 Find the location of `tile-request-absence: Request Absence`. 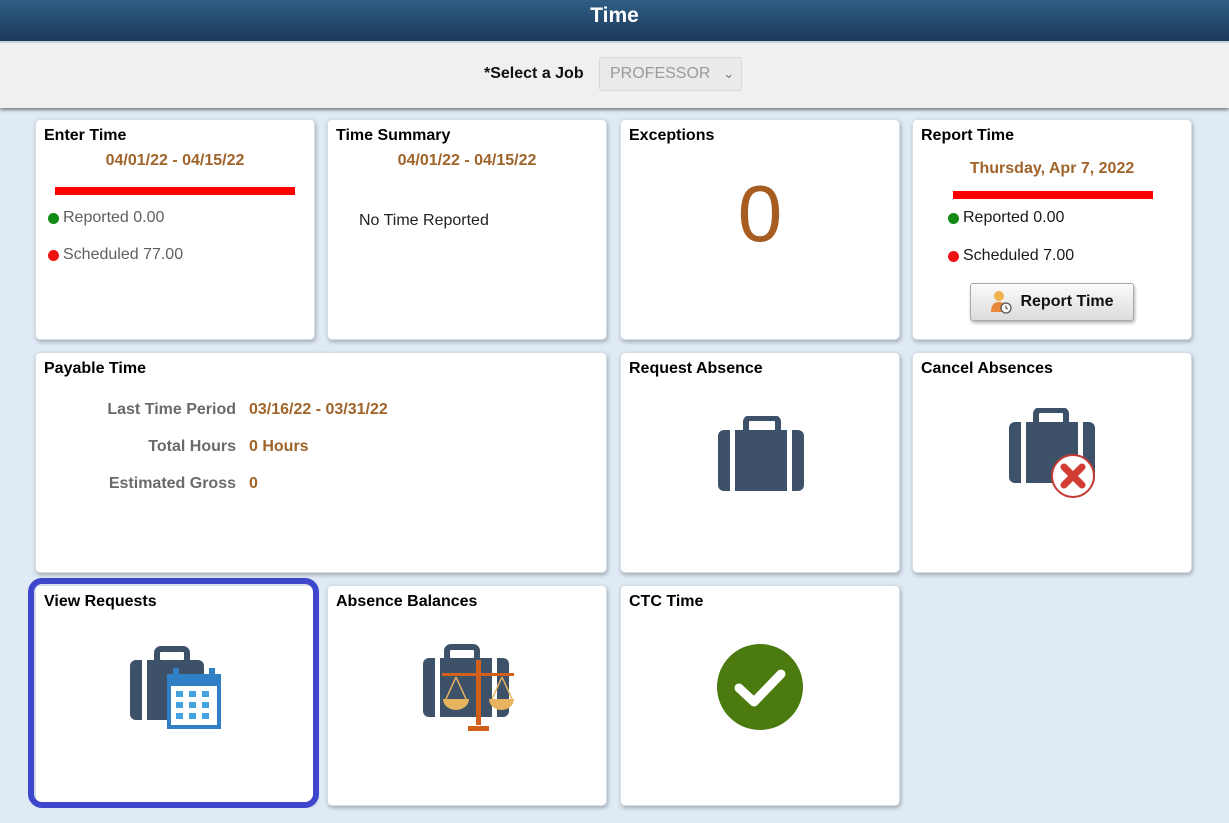

tile-request-absence: Request Absence is located at coordinates (760, 462).